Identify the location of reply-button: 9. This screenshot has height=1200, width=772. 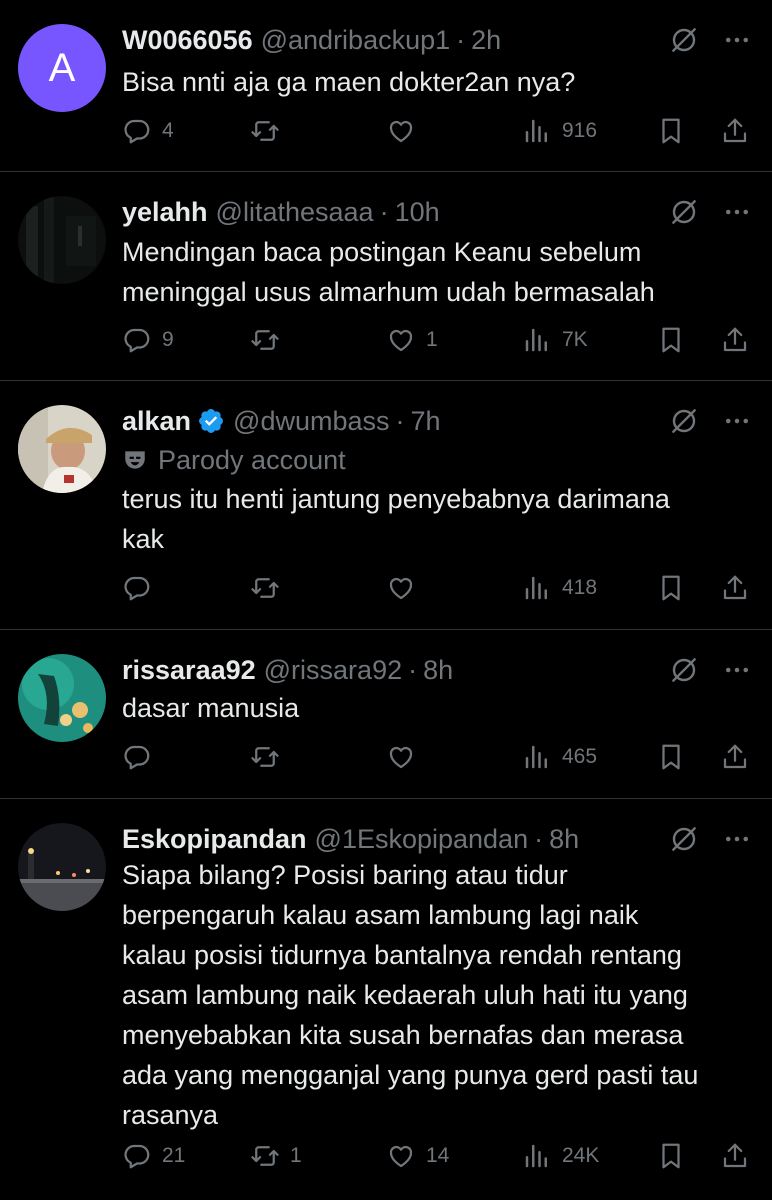
(148, 340).